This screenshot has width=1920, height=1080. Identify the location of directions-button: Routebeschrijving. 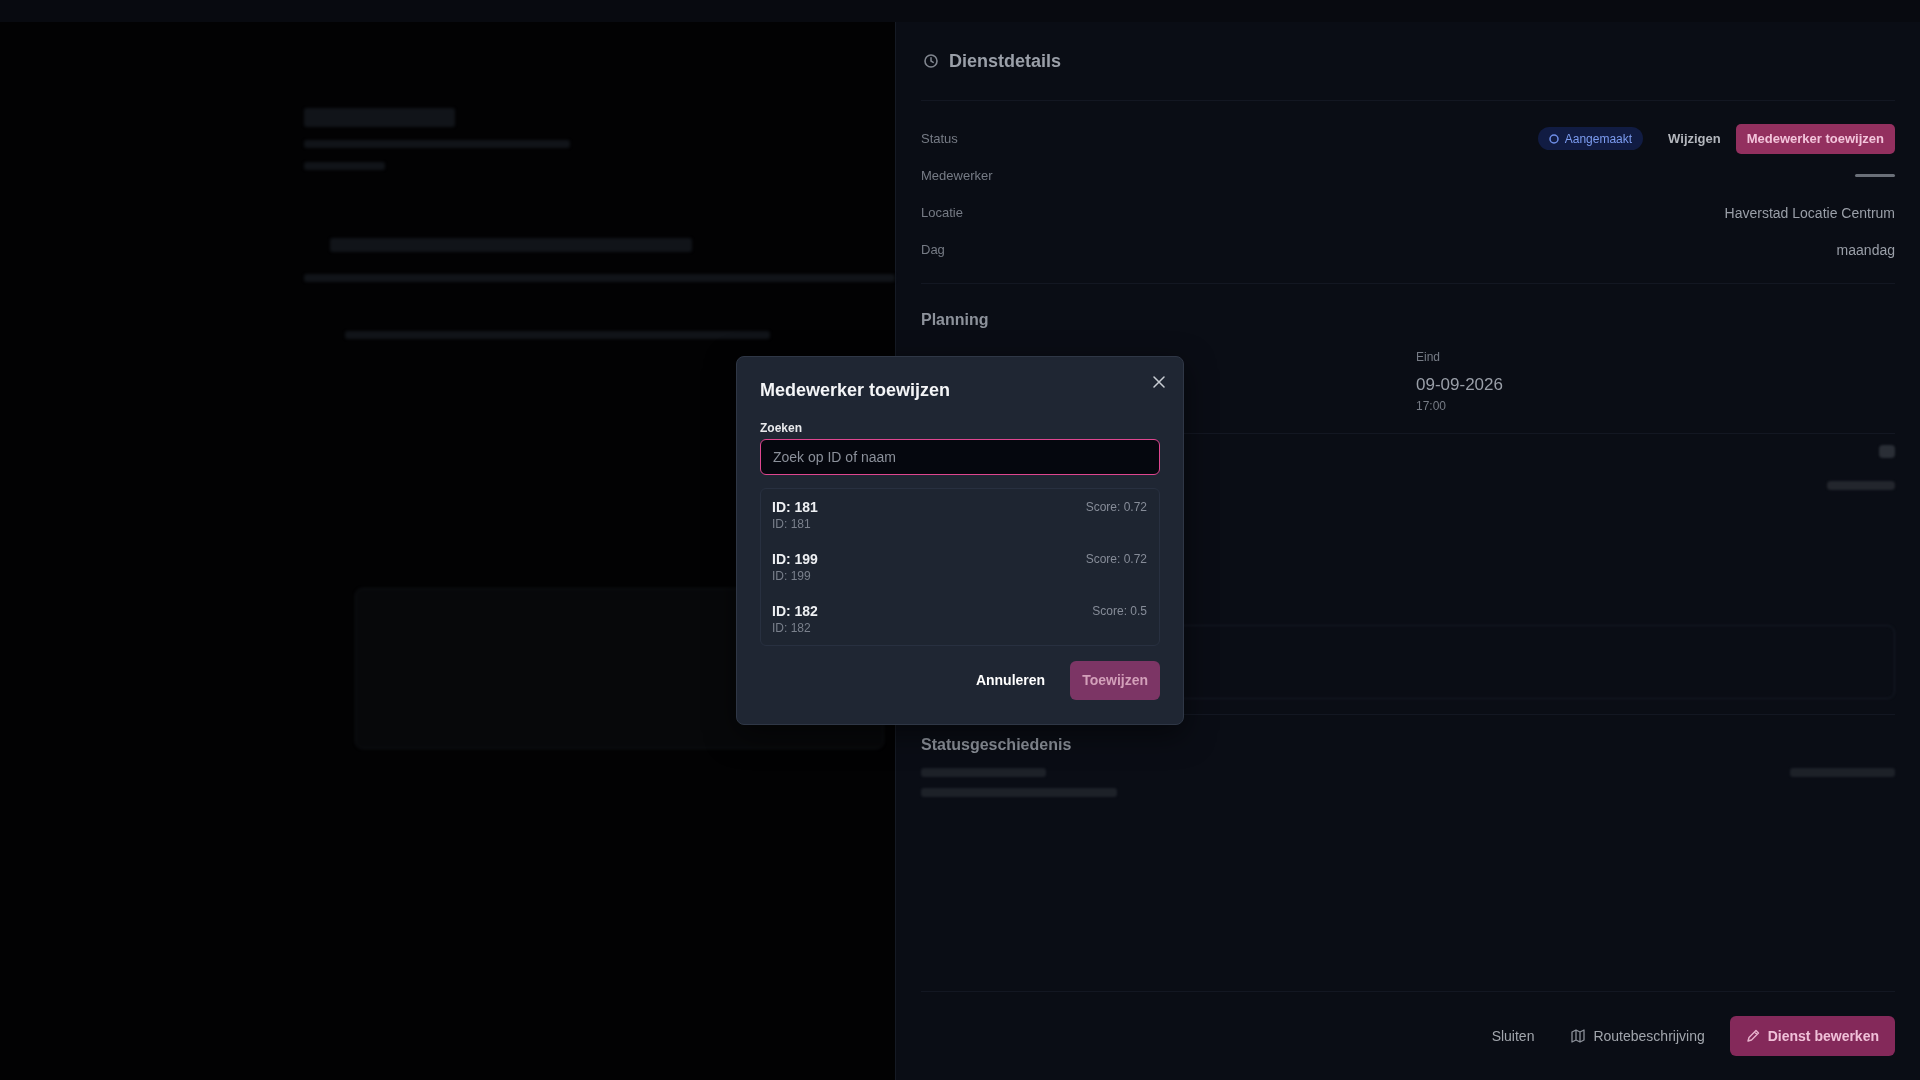
(1638, 1036).